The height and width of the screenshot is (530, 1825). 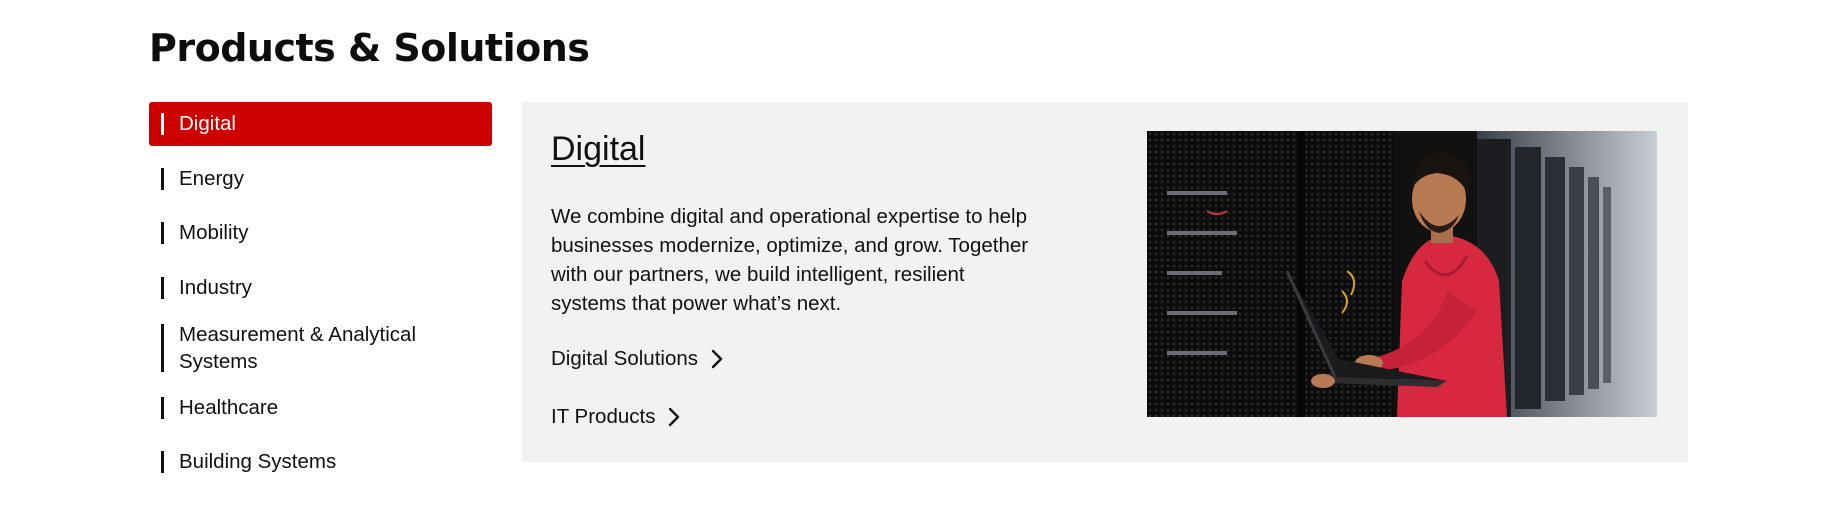 I want to click on nav-item-building-systems: Building Systems, so click(x=320, y=462).